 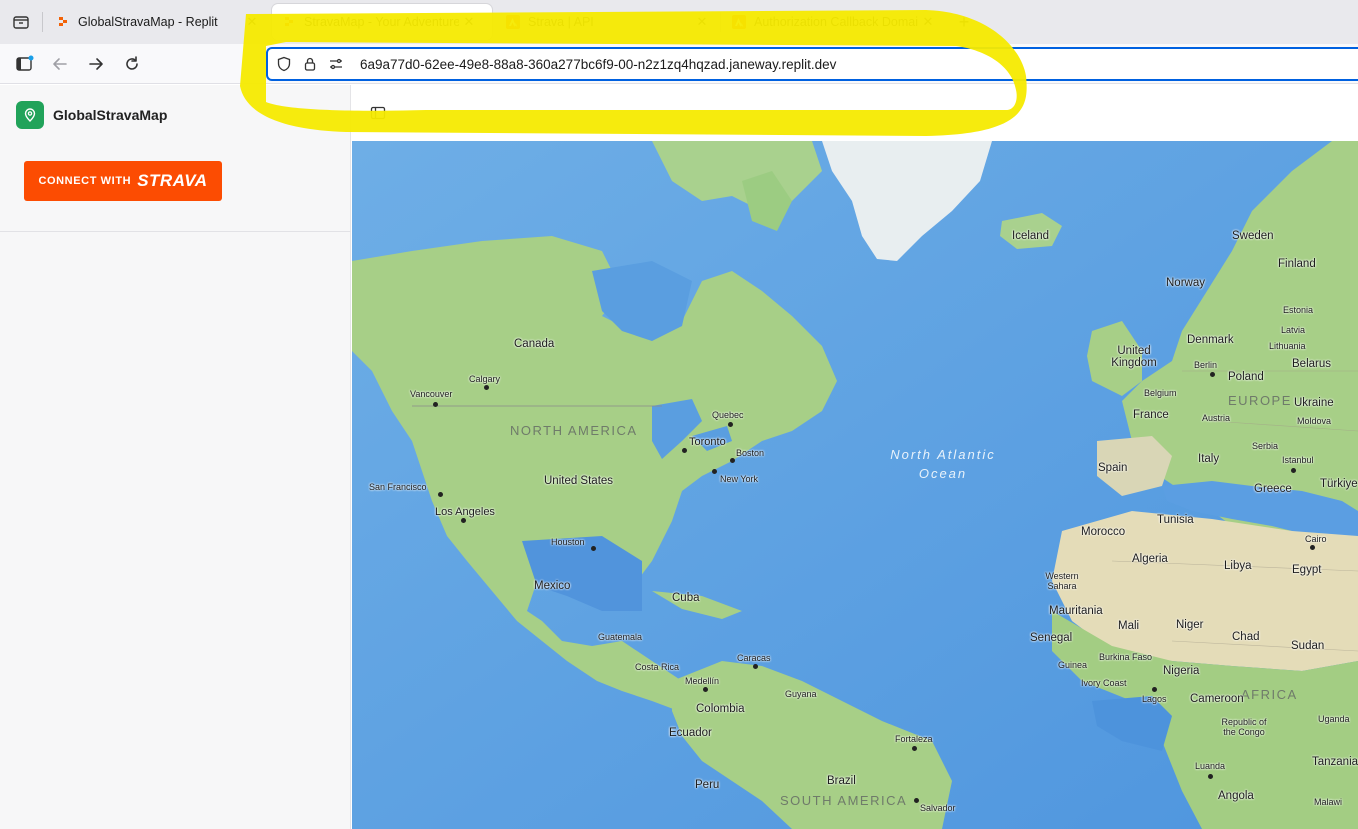 What do you see at coordinates (1113, 468) in the screenshot?
I see `country-label: Spain` at bounding box center [1113, 468].